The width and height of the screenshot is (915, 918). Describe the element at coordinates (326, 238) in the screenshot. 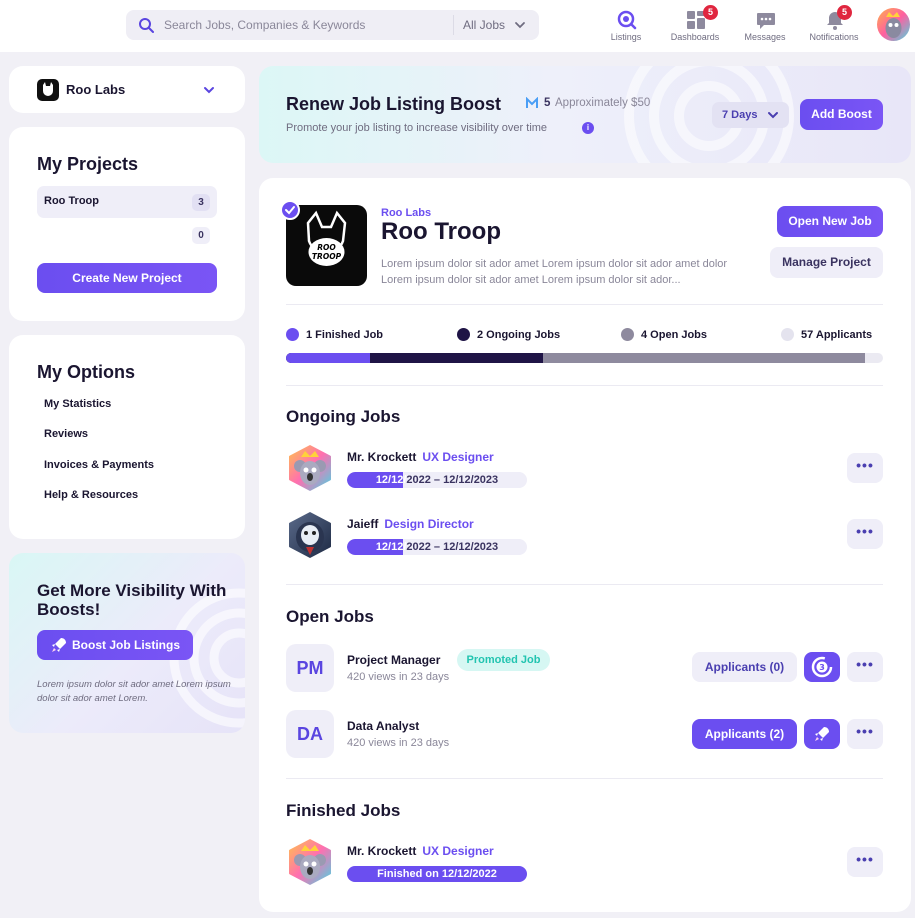

I see `kangaroo-logo-icon: ROO TROOP` at that location.